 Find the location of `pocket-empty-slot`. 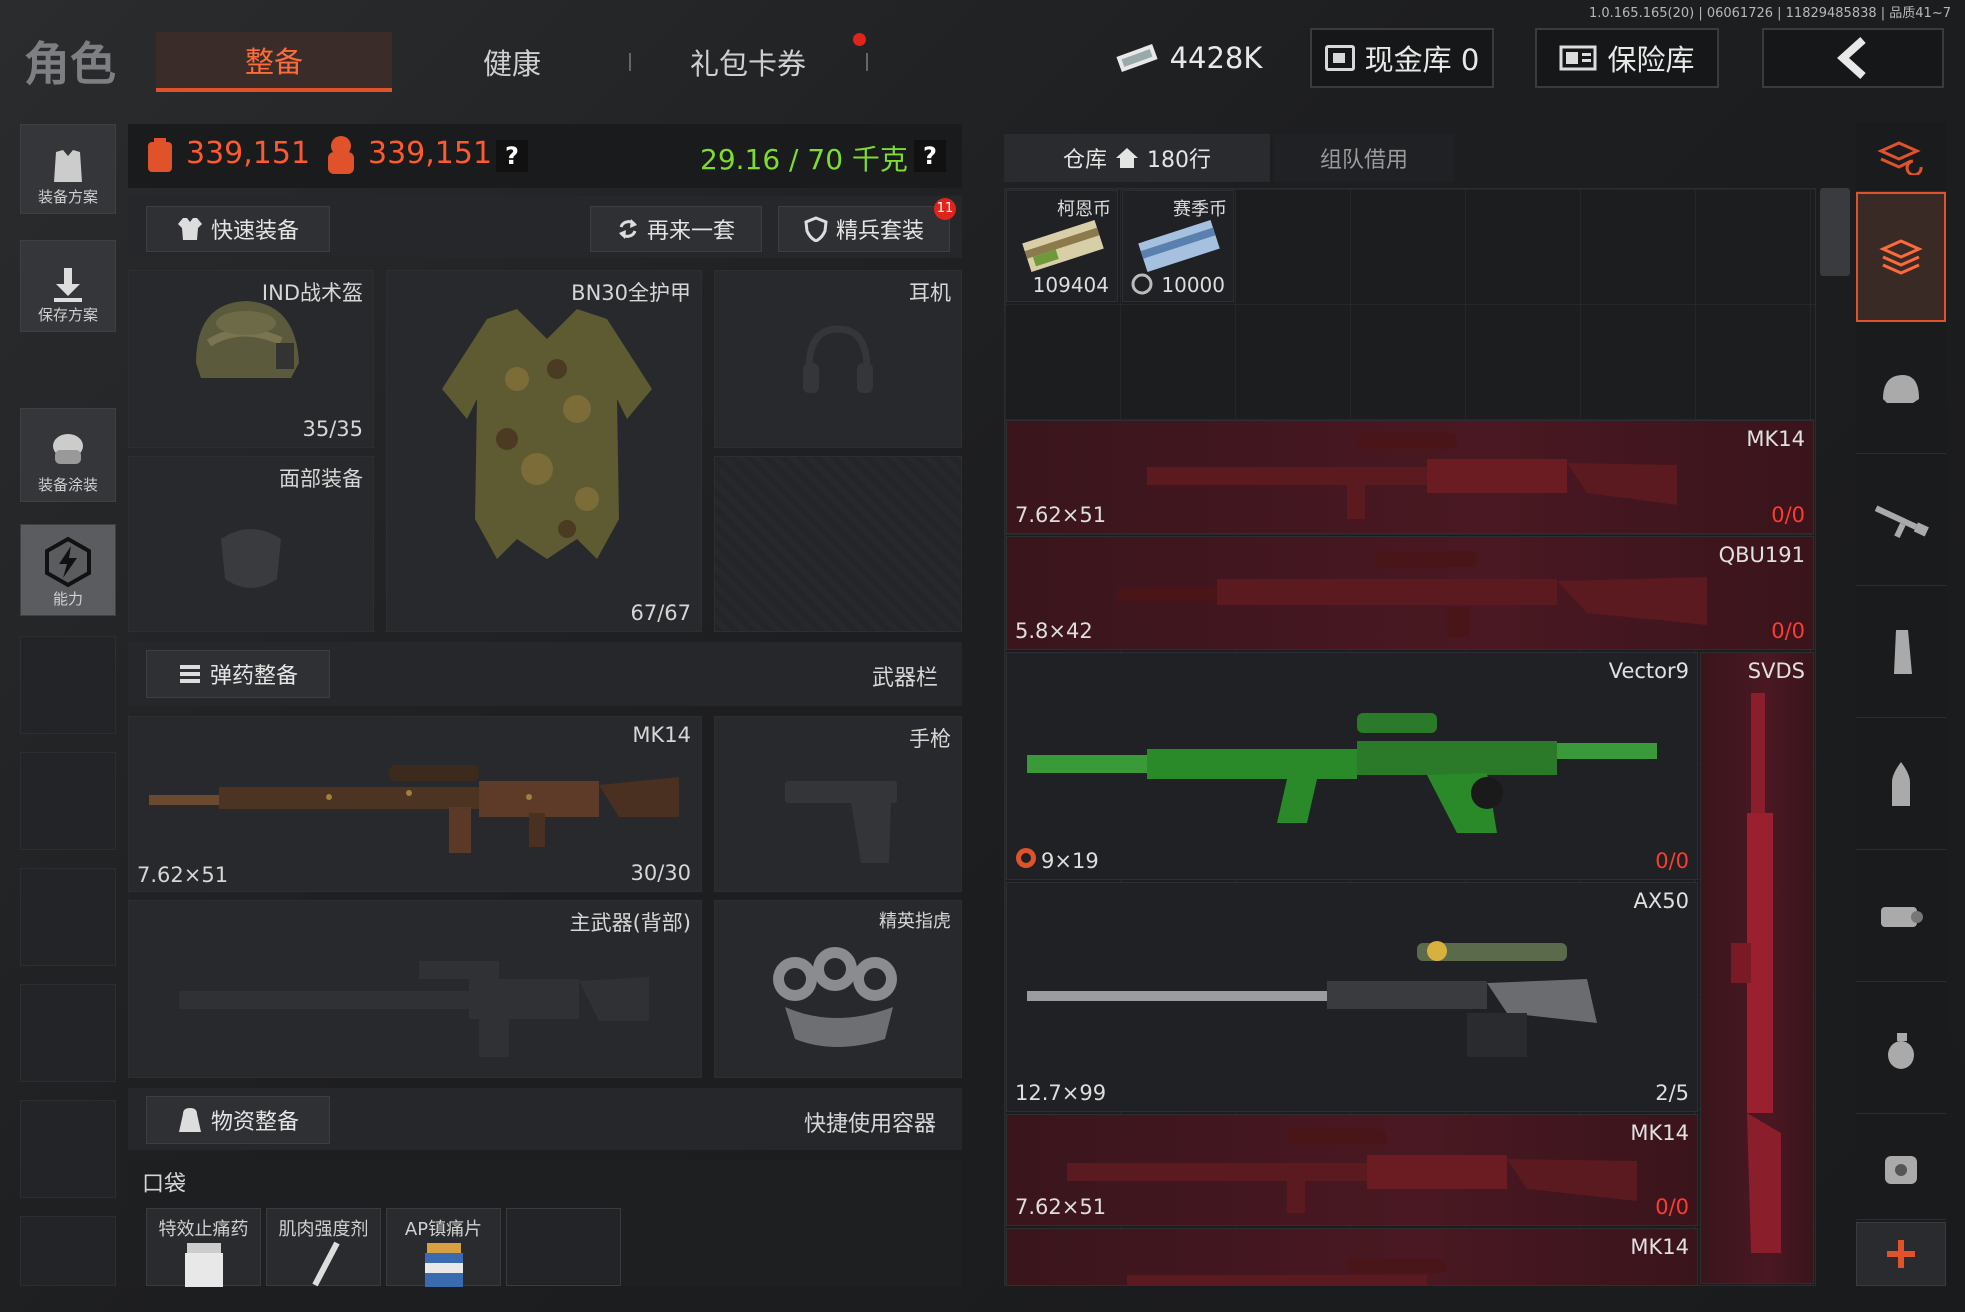

pocket-empty-slot is located at coordinates (563, 1247).